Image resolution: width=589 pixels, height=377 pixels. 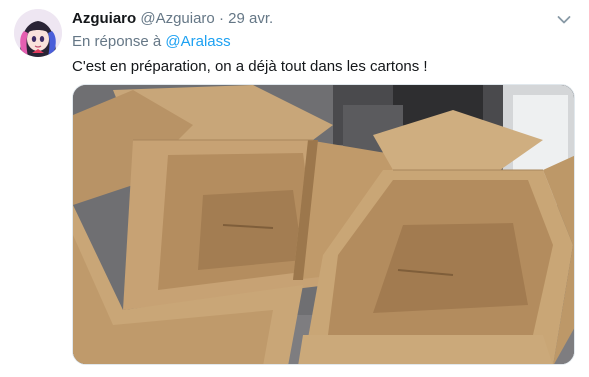 I want to click on reply-context: En réponse à @Aralass, so click(x=151, y=42).